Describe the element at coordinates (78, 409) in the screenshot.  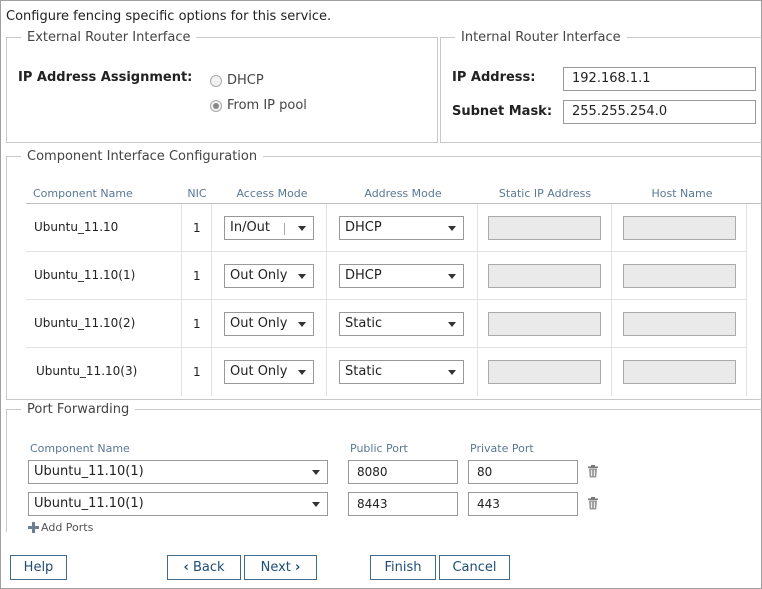
I see `port-forwarding-legend: Port Forwarding` at that location.